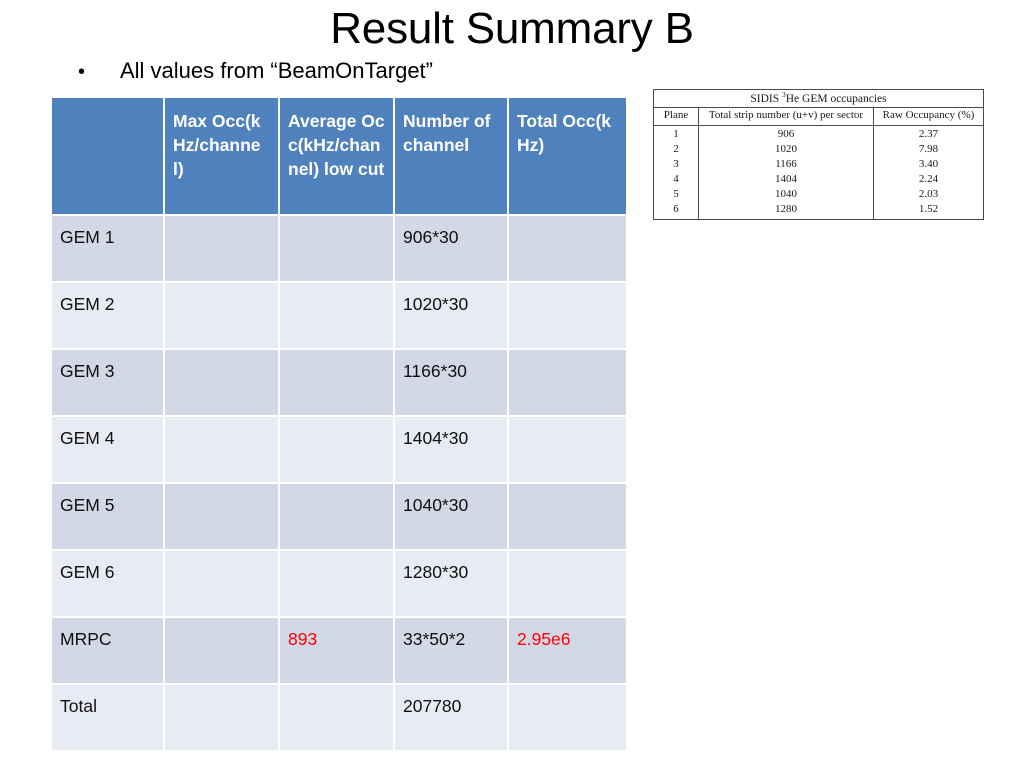 The height and width of the screenshot is (768, 1024). I want to click on inset-cell-occupancy: 2.37, so click(928, 134).